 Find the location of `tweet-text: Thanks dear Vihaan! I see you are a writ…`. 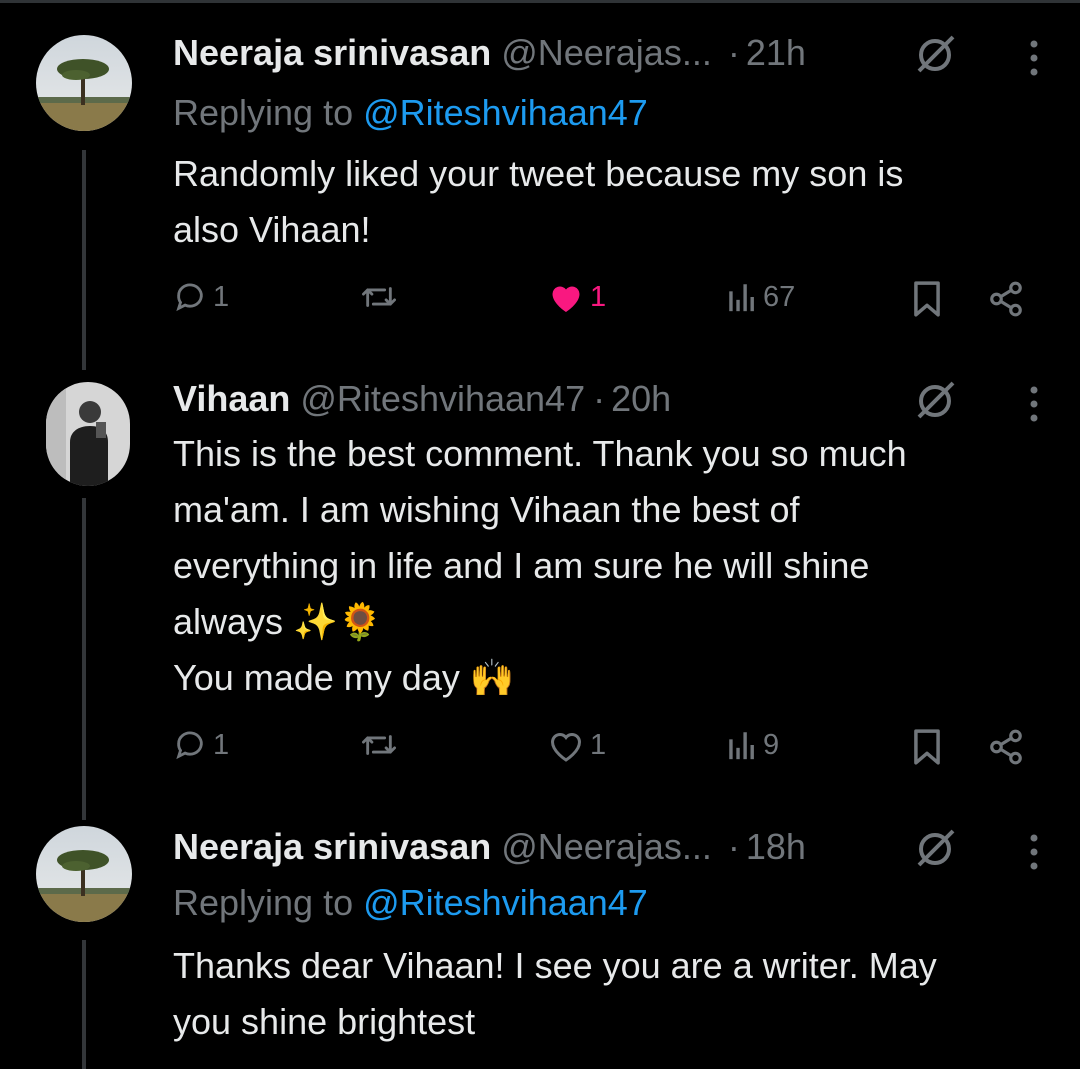

tweet-text: Thanks dear Vihaan! I see you are a writ… is located at coordinates (555, 993).